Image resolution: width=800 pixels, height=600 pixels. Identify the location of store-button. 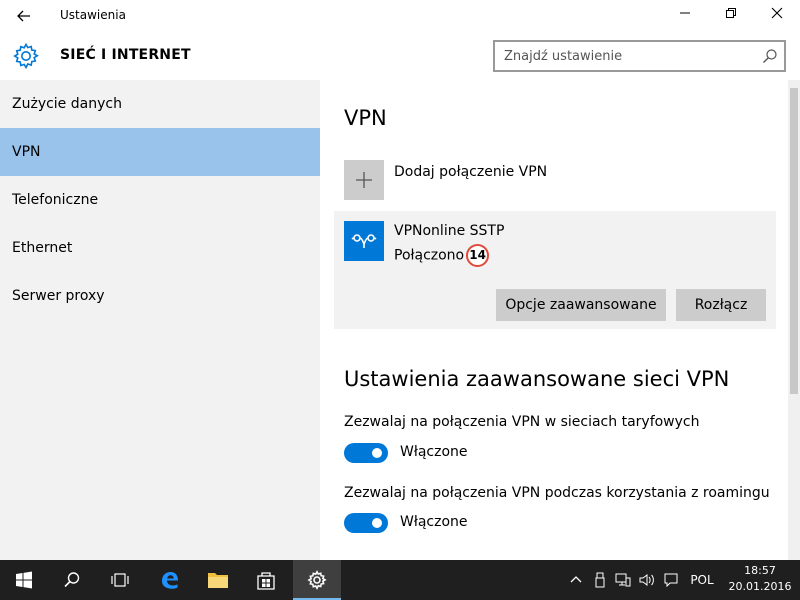
(266, 580).